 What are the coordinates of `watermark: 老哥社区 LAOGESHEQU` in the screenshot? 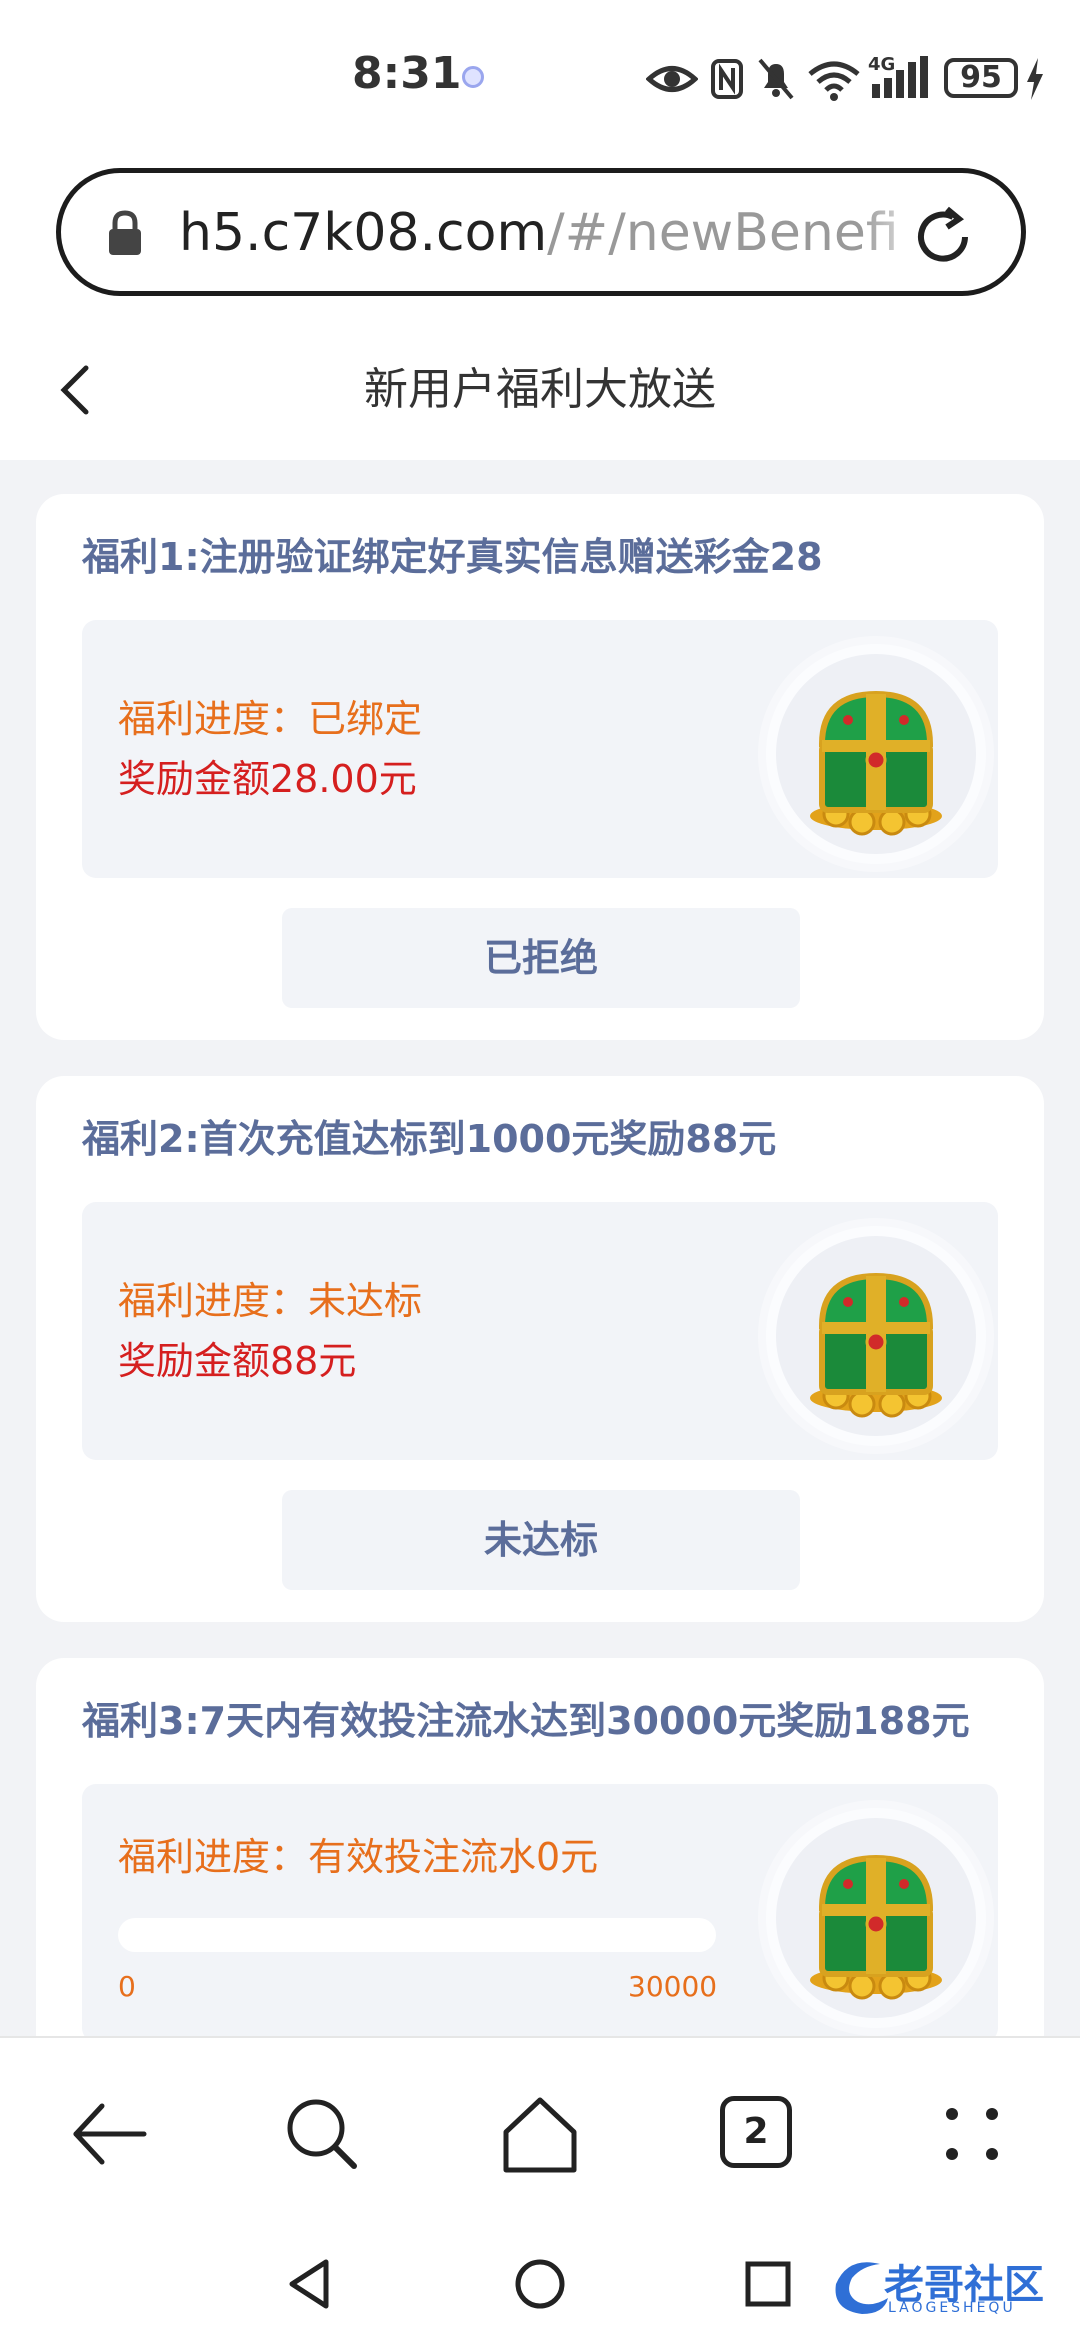 It's located at (948, 2287).